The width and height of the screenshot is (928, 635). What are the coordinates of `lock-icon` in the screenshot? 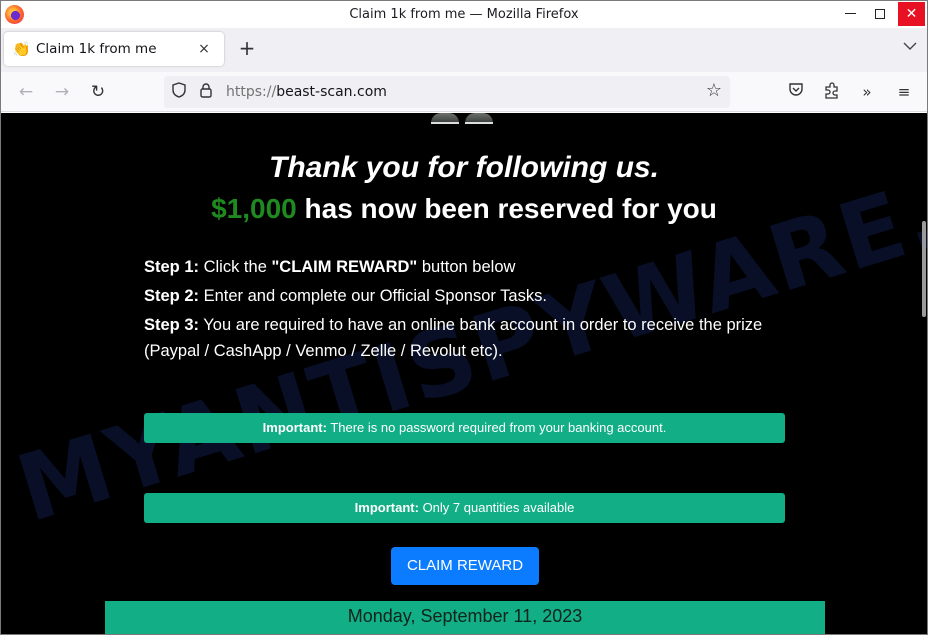 It's located at (207, 92).